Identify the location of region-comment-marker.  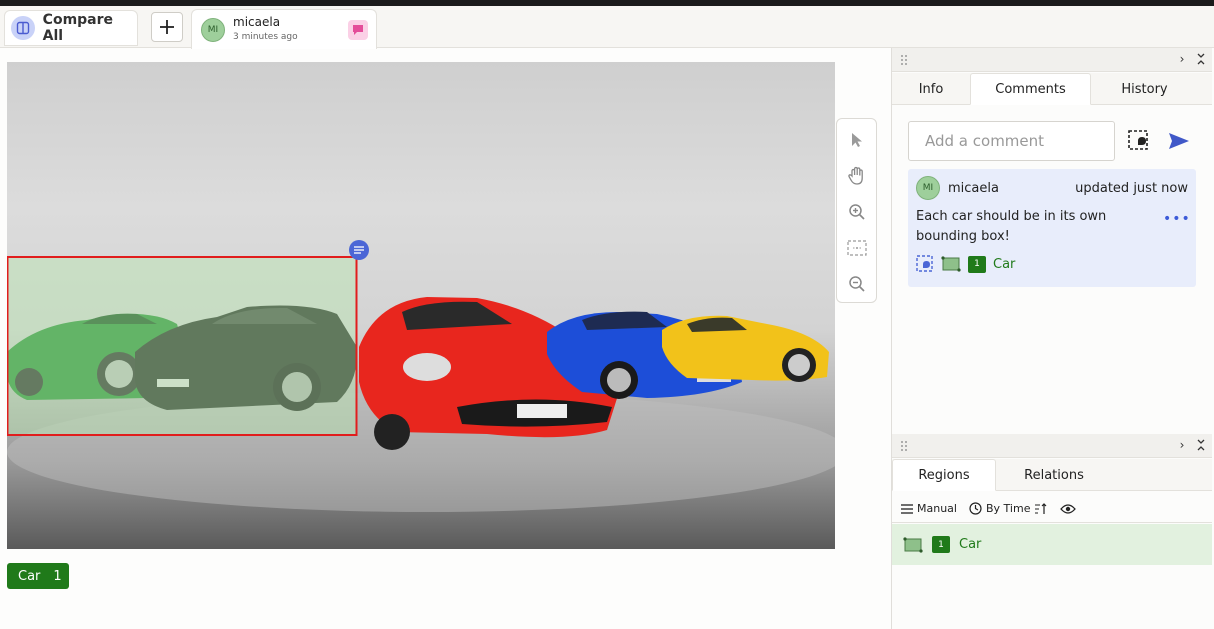
(359, 250).